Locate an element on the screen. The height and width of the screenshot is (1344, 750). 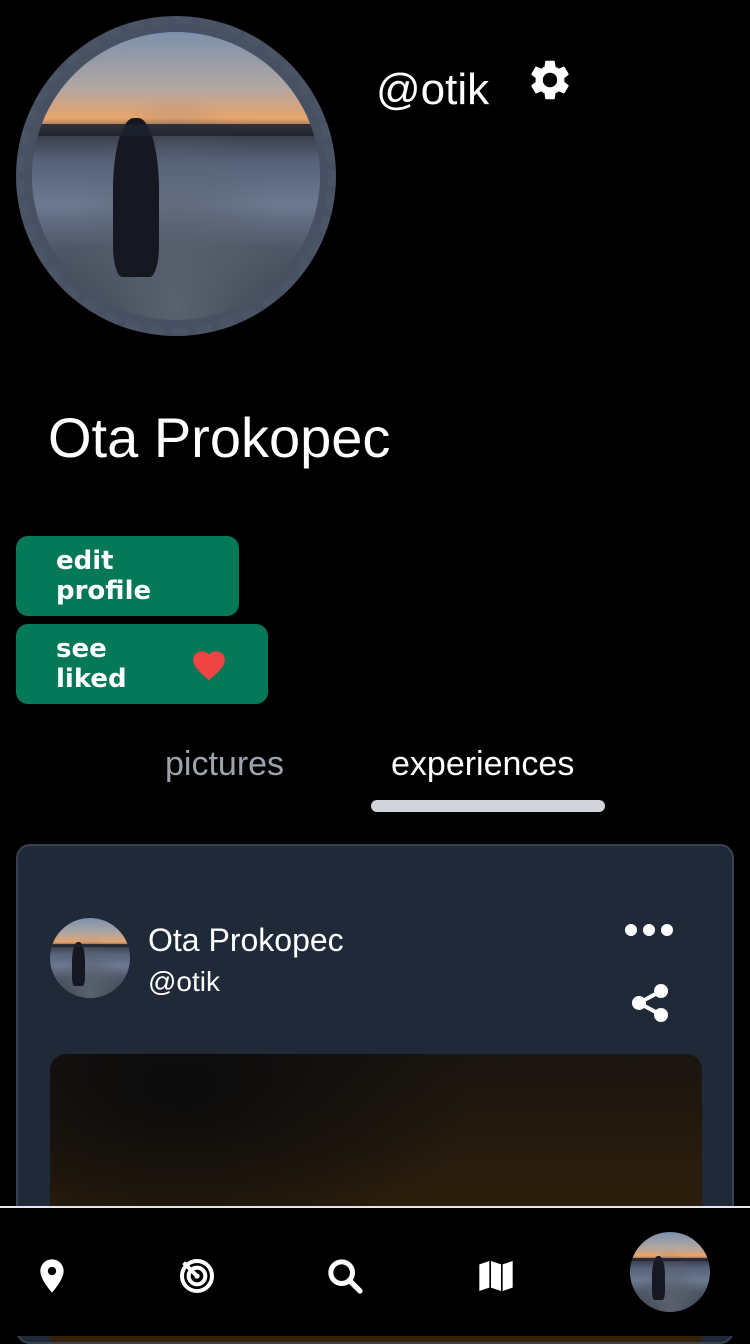
map-icon is located at coordinates (496, 1276).